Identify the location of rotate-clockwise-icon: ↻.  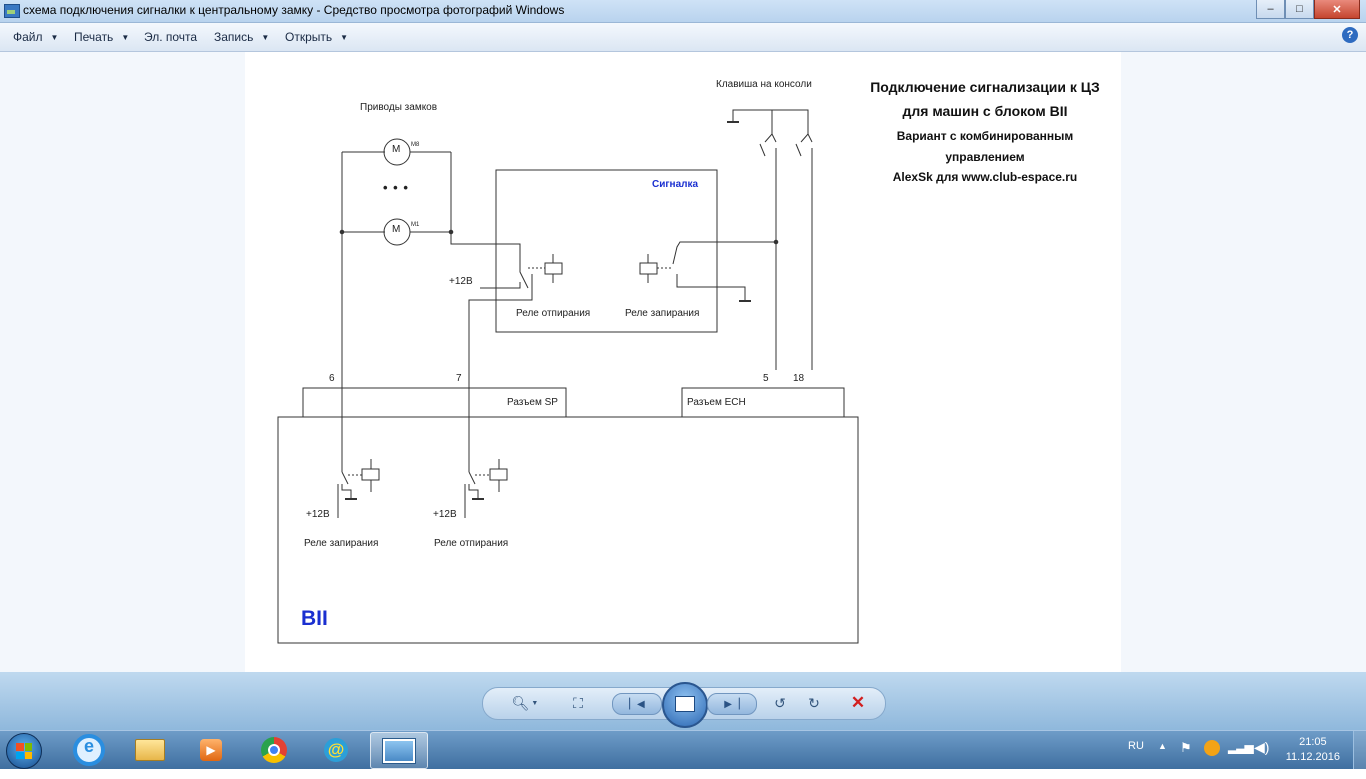
(814, 703).